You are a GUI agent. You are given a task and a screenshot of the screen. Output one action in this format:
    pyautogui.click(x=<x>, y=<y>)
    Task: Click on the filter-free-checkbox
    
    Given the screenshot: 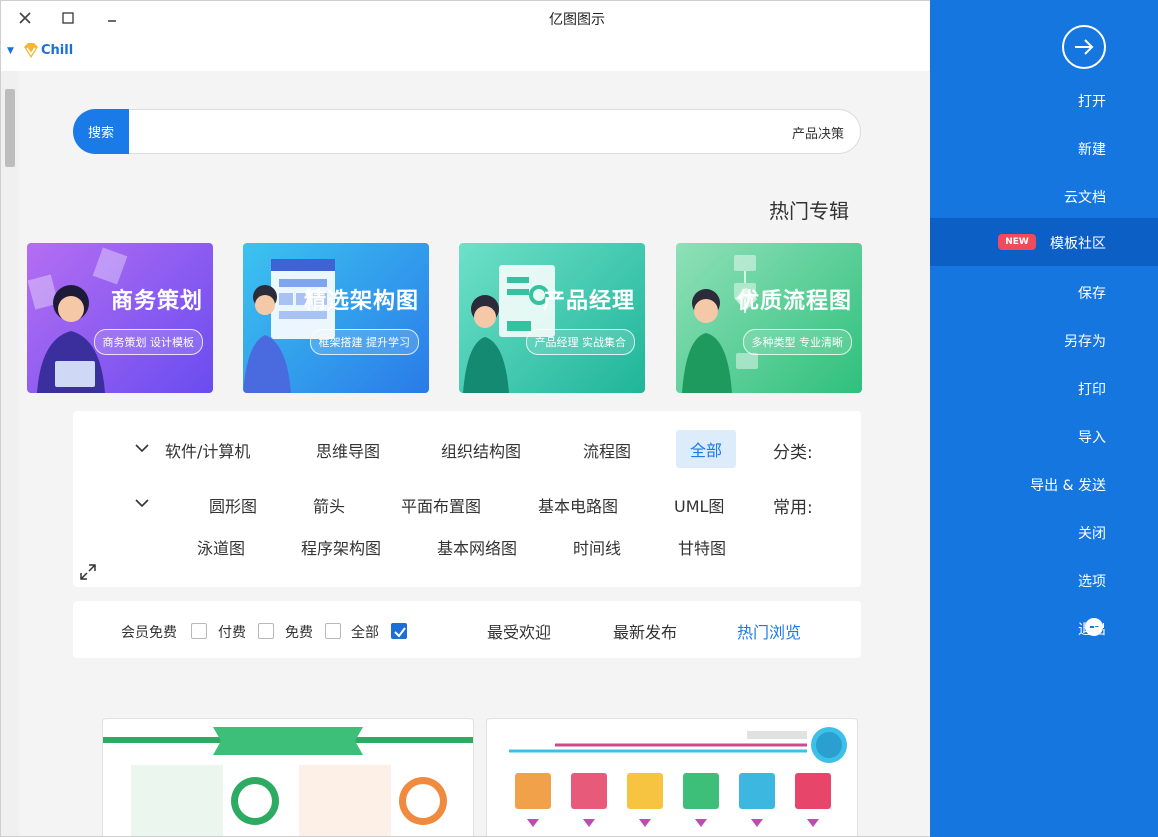 What is the action you would take?
    pyautogui.click(x=333, y=631)
    